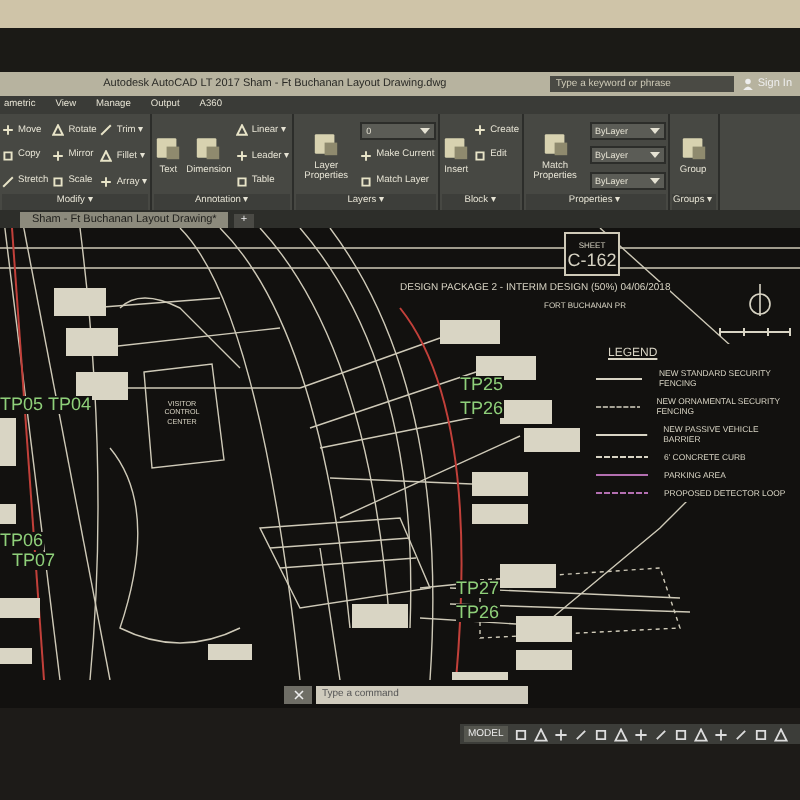 Image resolution: width=800 pixels, height=800 pixels. I want to click on point-label: TP07, so click(34, 561).